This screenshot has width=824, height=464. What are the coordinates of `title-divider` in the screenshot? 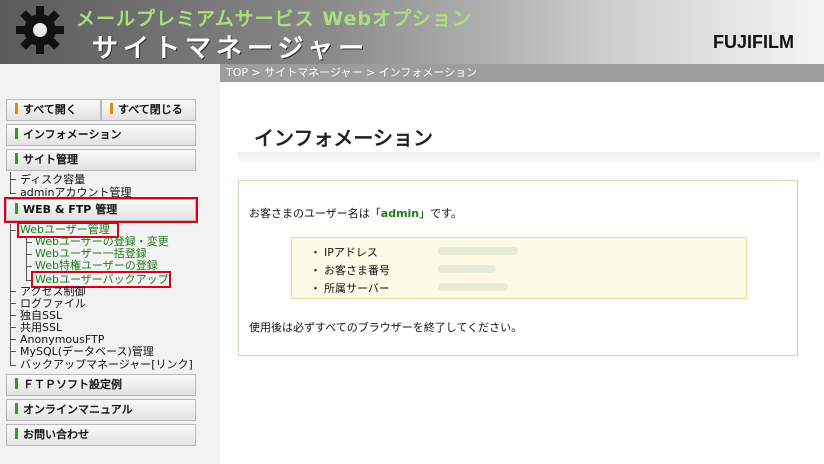 It's located at (529, 156).